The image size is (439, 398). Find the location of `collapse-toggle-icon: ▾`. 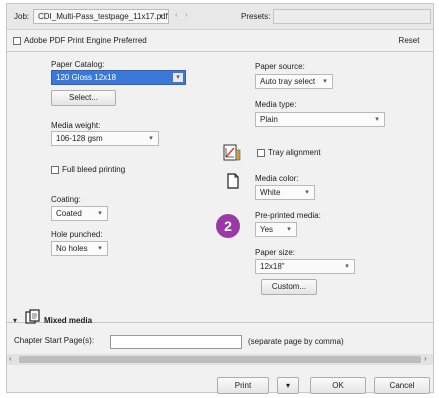

collapse-toggle-icon: ▾ is located at coordinates (15, 320).